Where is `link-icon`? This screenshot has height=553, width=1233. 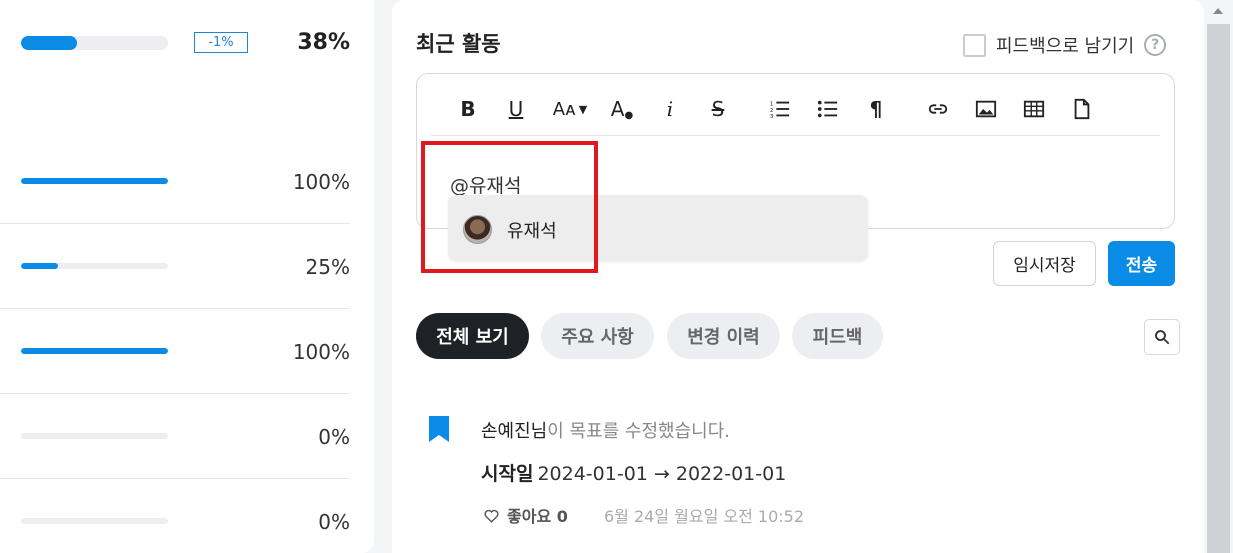
link-icon is located at coordinates (938, 109).